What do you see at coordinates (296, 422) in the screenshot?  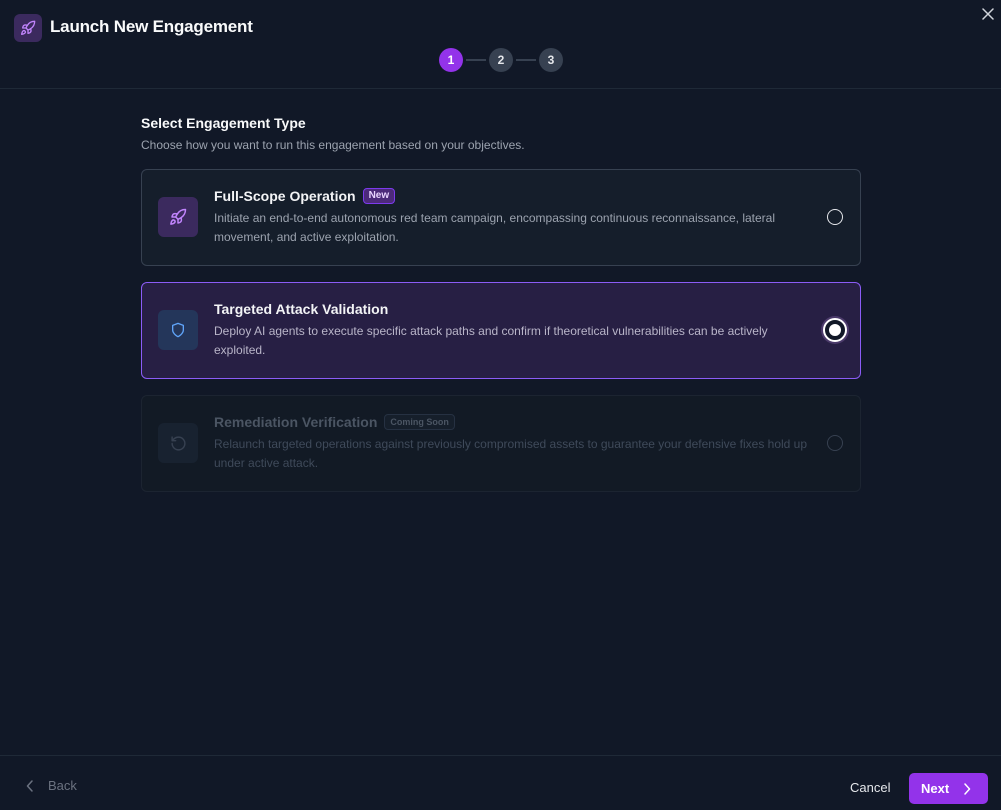 I see `option-title: Remediation Verification` at bounding box center [296, 422].